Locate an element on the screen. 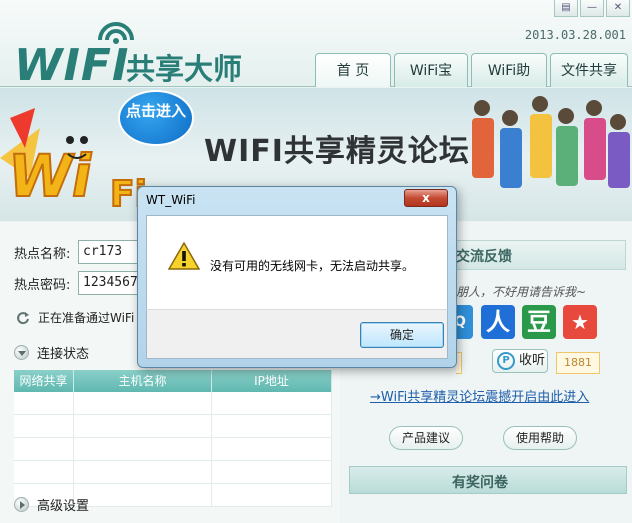 This screenshot has width=632, height=523. feedback-slogan: 朋人，不好用请告诉我~ is located at coordinates (521, 292).